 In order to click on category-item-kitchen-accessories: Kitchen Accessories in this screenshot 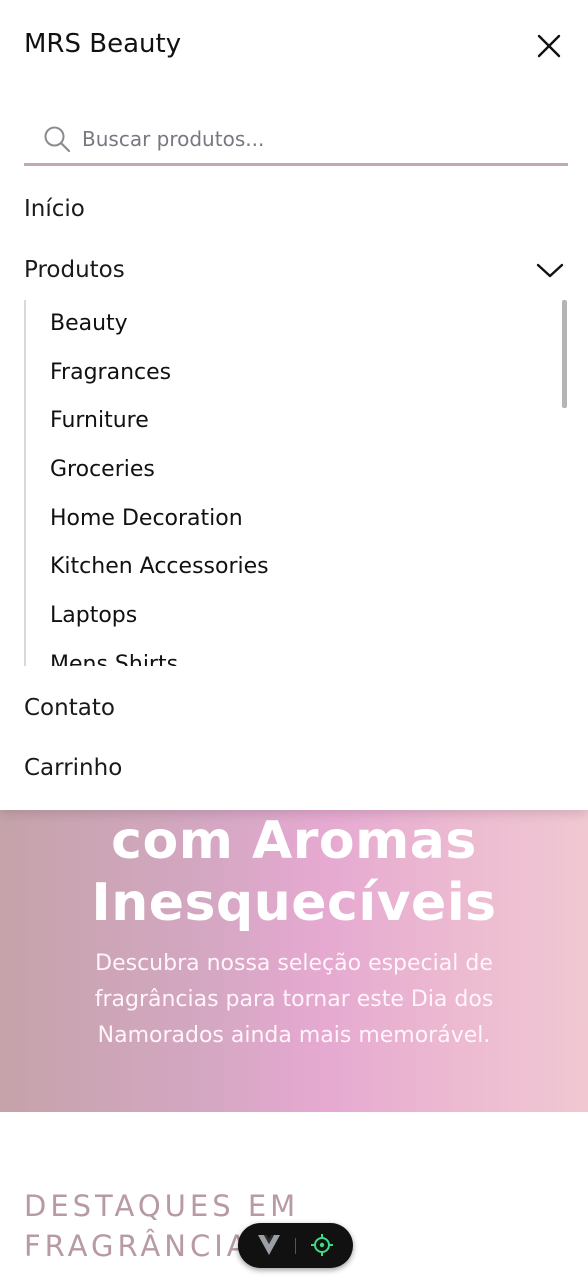, I will do `click(297, 567)`.